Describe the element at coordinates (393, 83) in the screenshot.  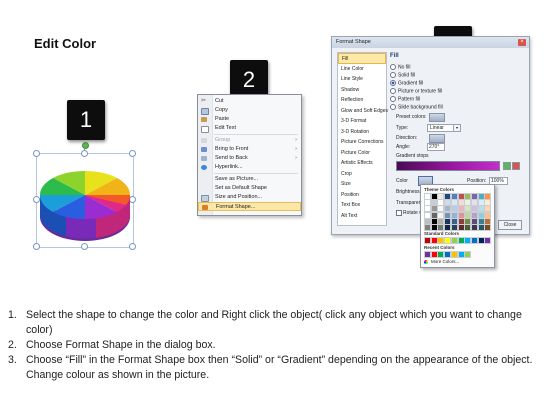
I see `radio-button-selected` at that location.